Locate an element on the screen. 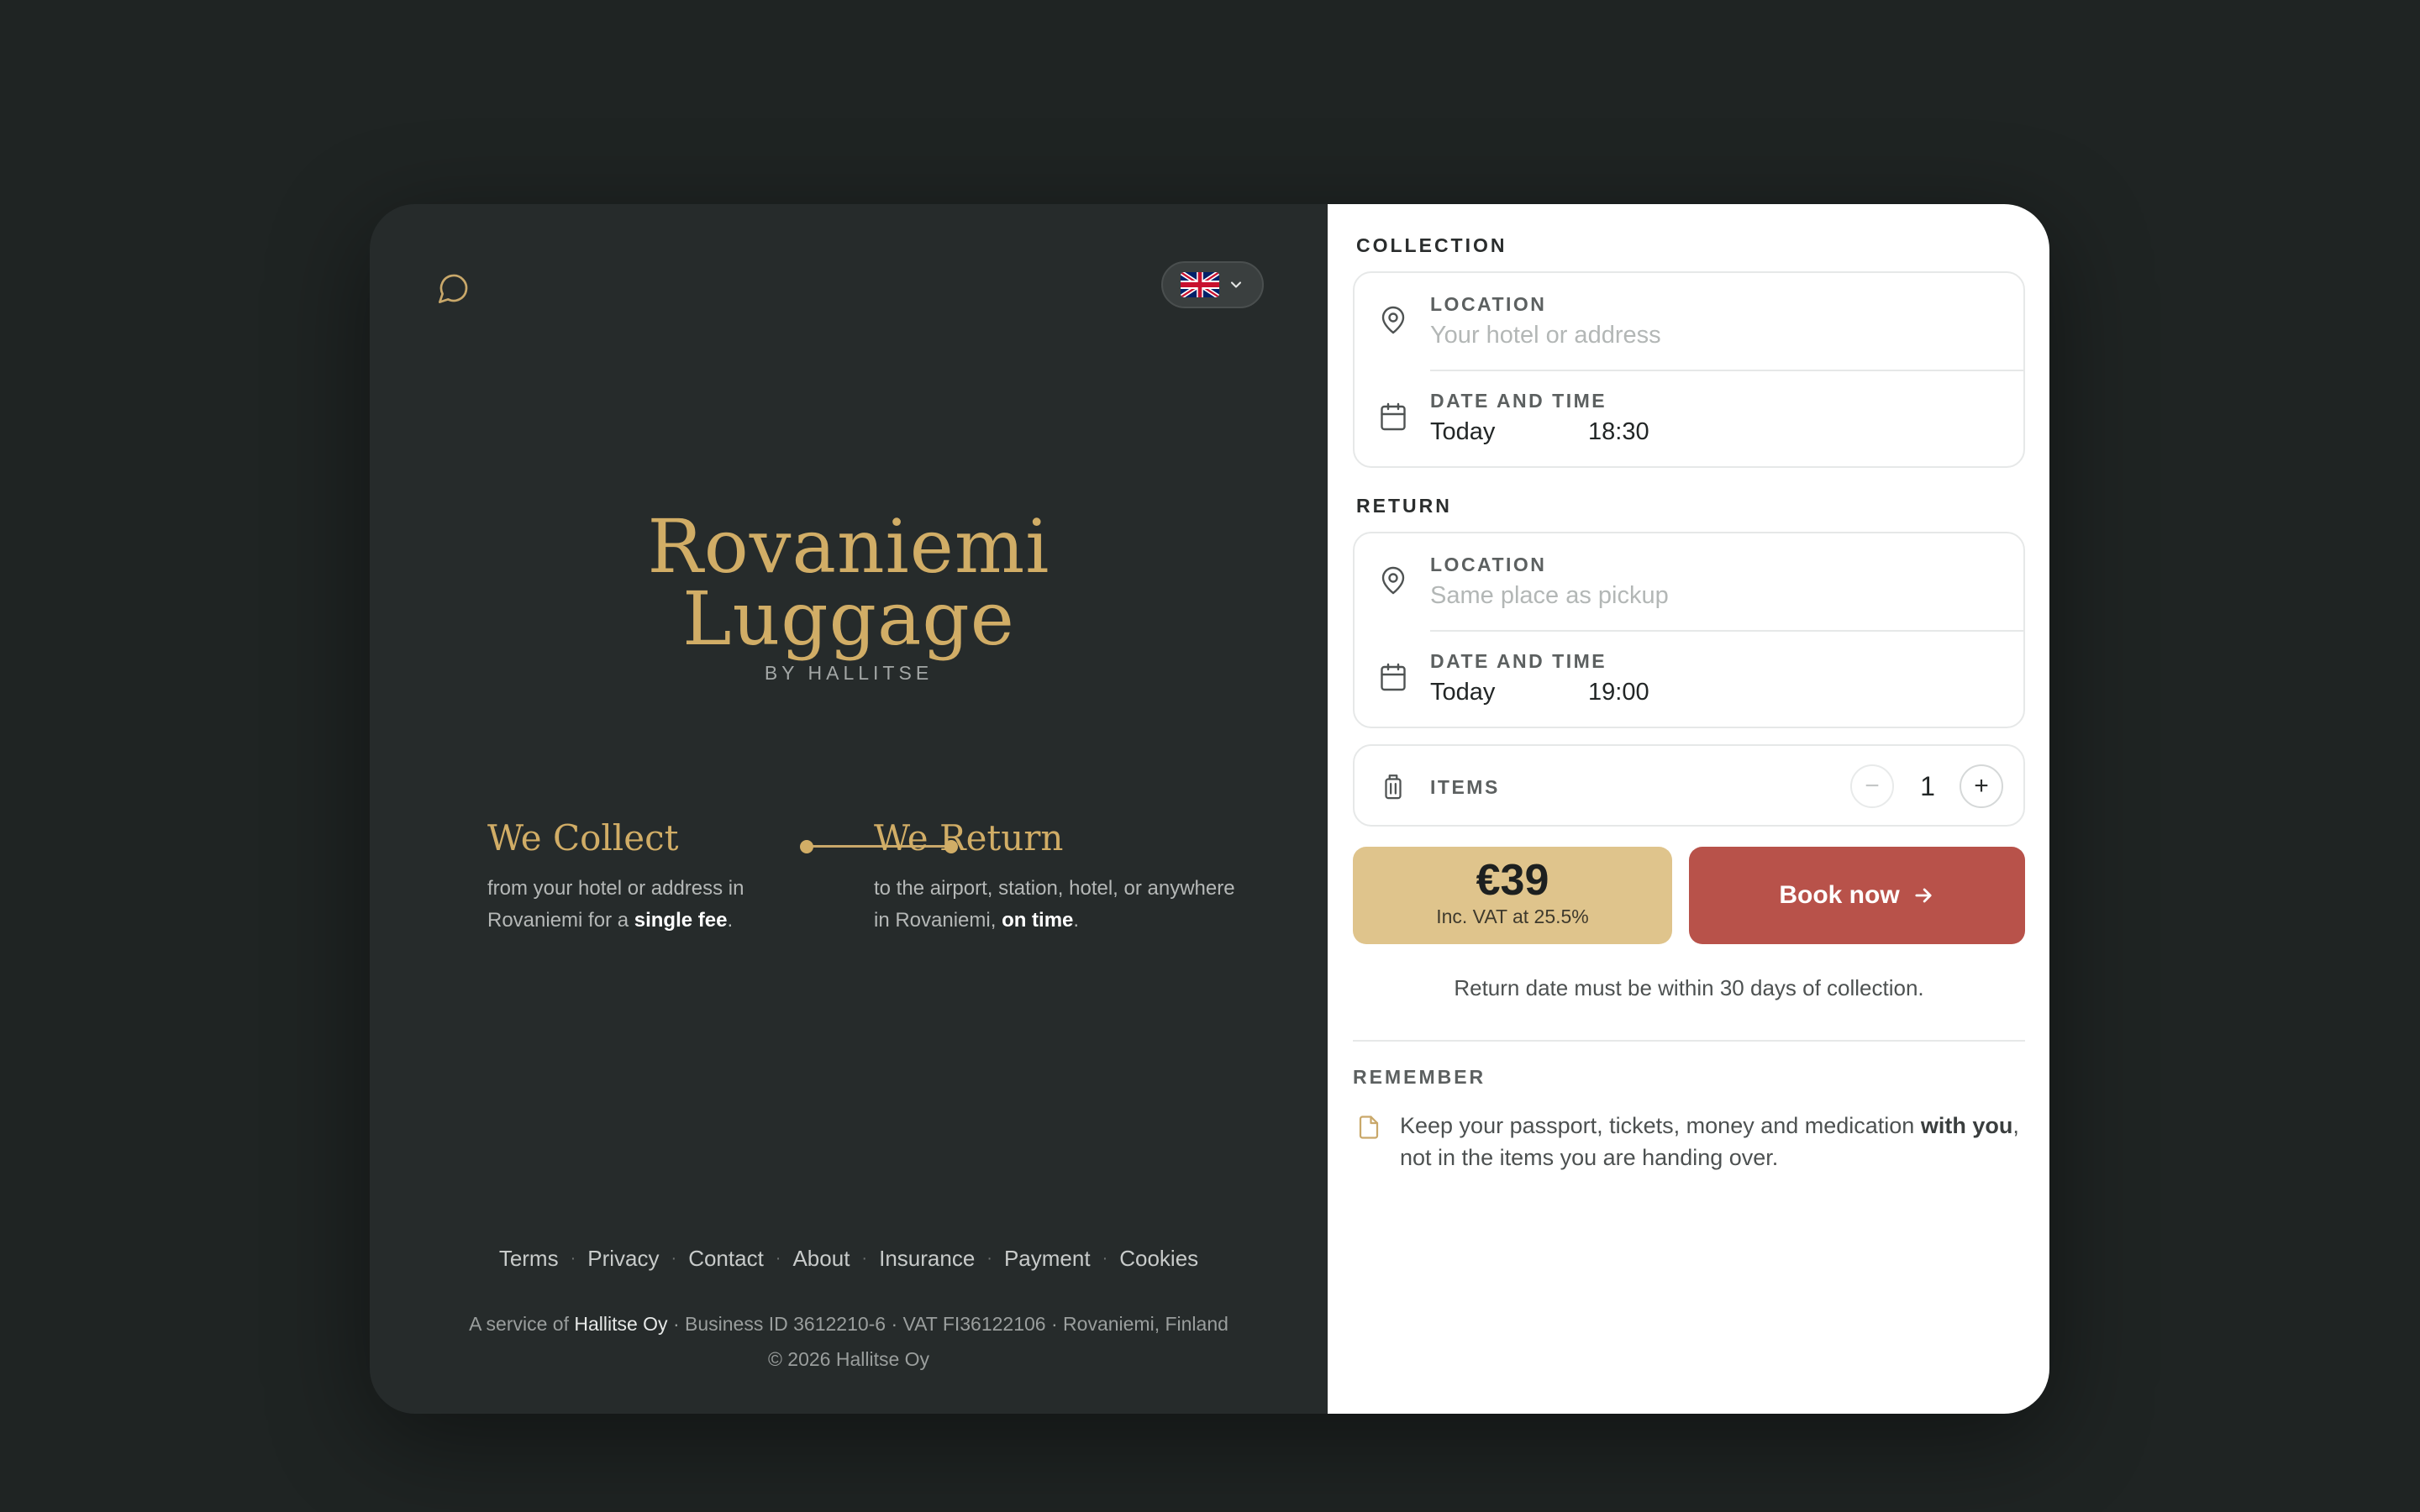  footer-company-link: Hallitse Oy is located at coordinates (620, 1324).